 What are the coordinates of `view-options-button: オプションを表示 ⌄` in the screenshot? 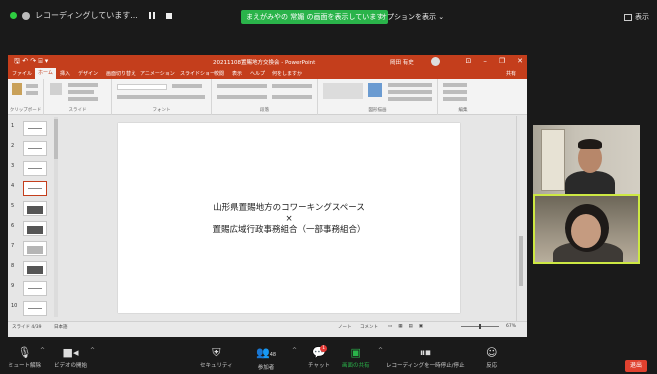 It's located at (412, 17).